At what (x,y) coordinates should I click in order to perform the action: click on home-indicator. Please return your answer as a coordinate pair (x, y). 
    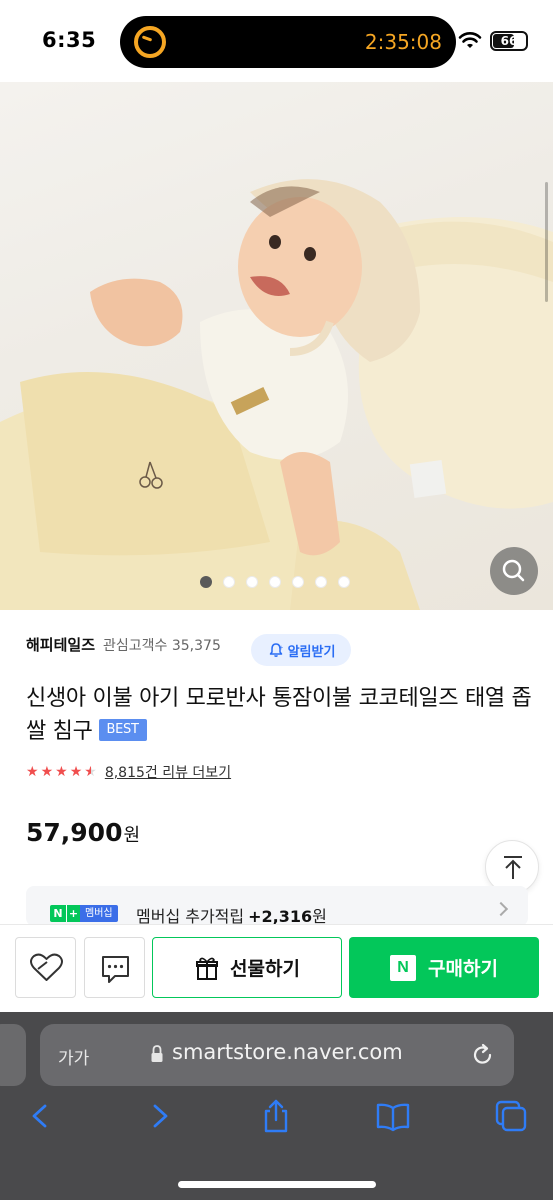
    Looking at the image, I should click on (277, 1184).